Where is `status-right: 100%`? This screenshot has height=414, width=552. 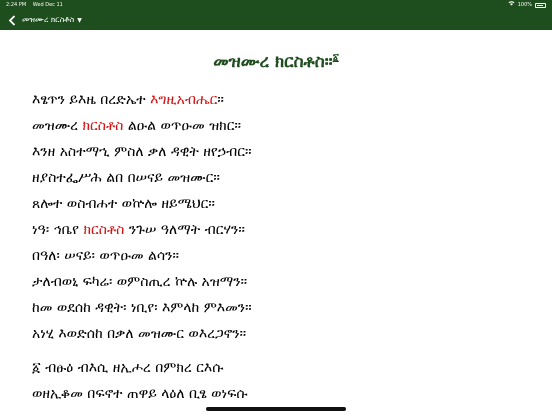 status-right: 100% is located at coordinates (527, 5).